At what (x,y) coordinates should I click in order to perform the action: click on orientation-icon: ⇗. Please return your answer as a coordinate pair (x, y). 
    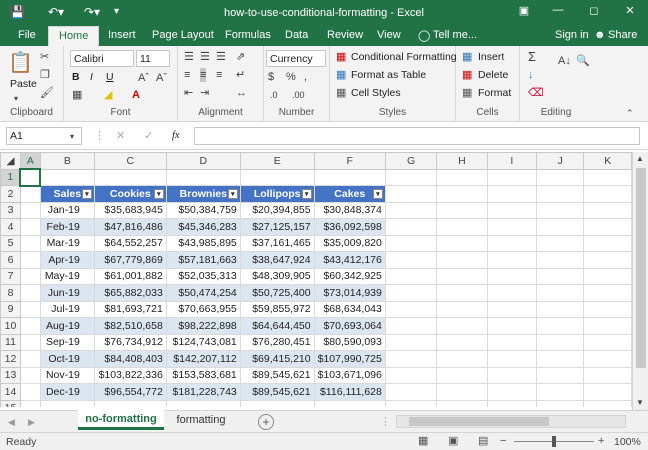
    Looking at the image, I should click on (240, 57).